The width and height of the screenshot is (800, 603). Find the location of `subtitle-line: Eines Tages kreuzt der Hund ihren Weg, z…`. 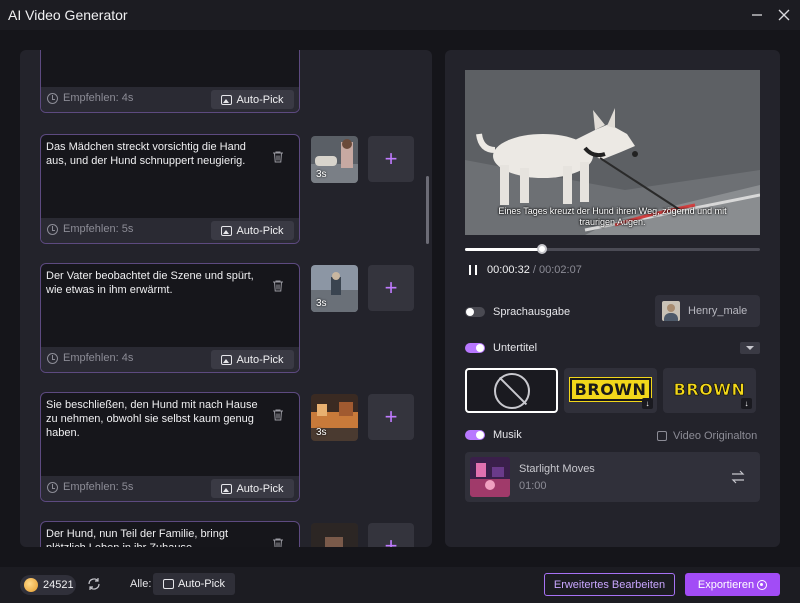

subtitle-line: Eines Tages kreuzt der Hund ihren Weg, z… is located at coordinates (612, 211).